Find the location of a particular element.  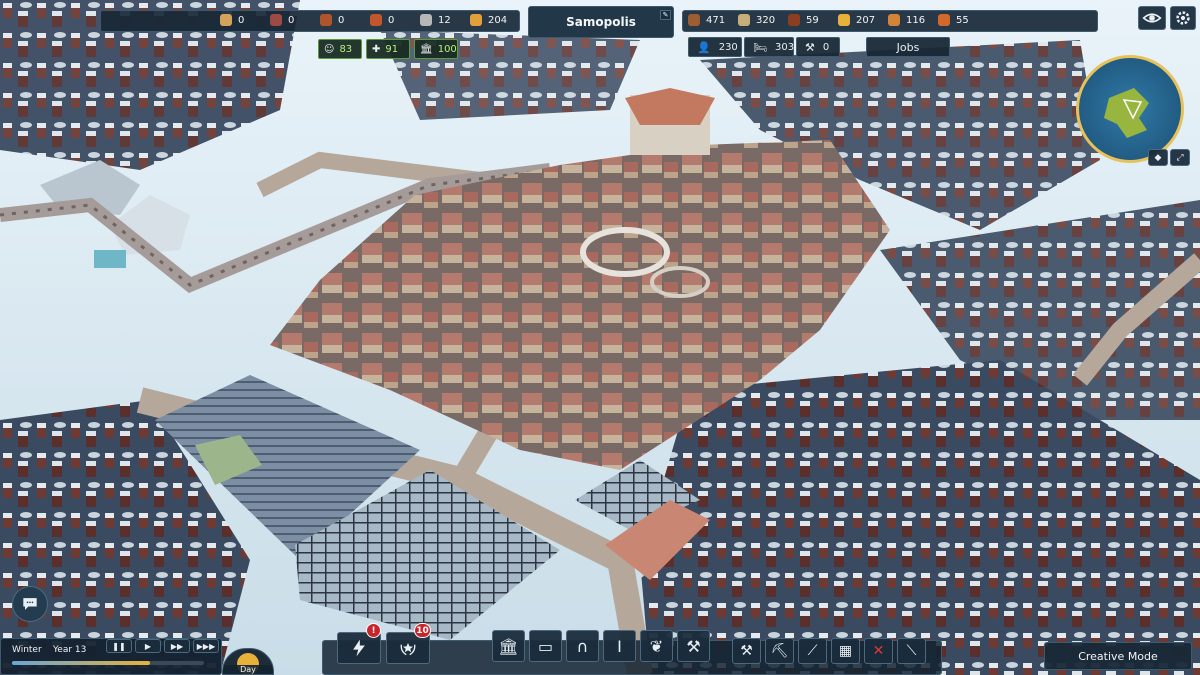

left-resource-3: 0 is located at coordinates (382, 20).